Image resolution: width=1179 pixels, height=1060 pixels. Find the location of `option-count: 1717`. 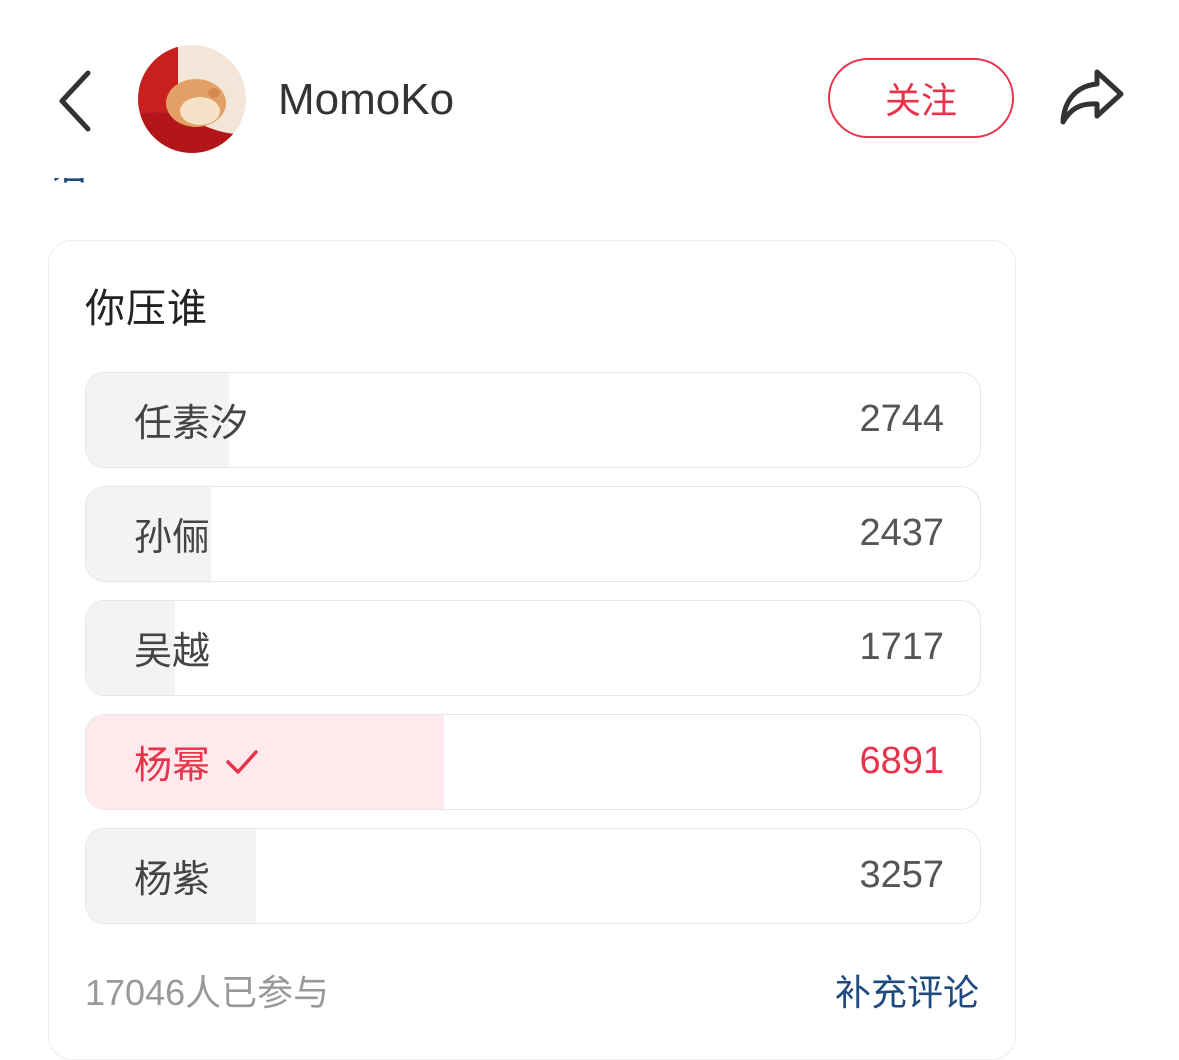

option-count: 1717 is located at coordinates (901, 647).